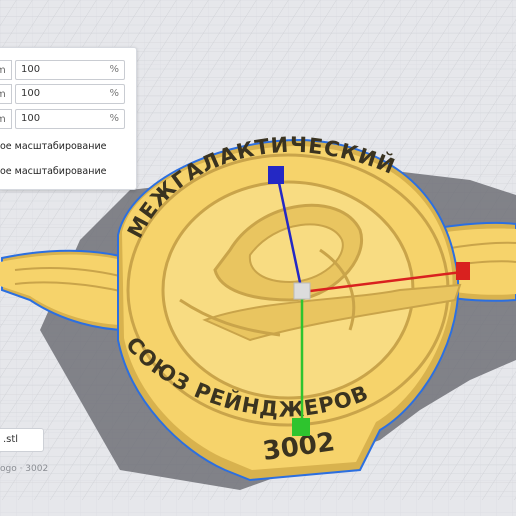 The image size is (516, 516). Describe the element at coordinates (114, 69) in the screenshot. I see `scale-x-unit: %` at that location.